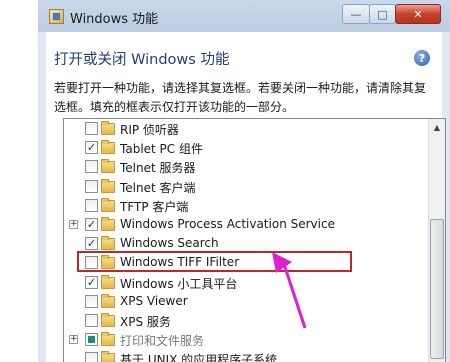 The image size is (450, 362). I want to click on title-bar: Windows 功能 — □ ✕, so click(244, 16).